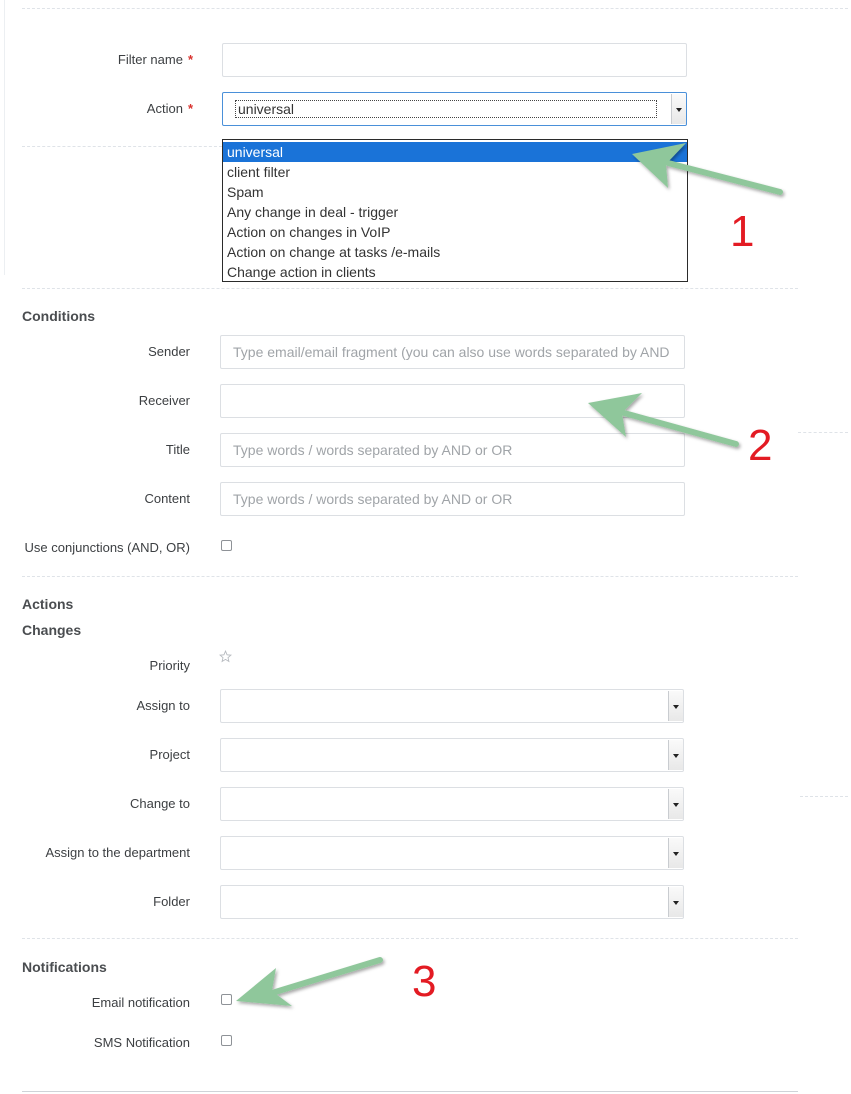  Describe the element at coordinates (742, 231) in the screenshot. I see `annotation-number-1: 1` at that location.